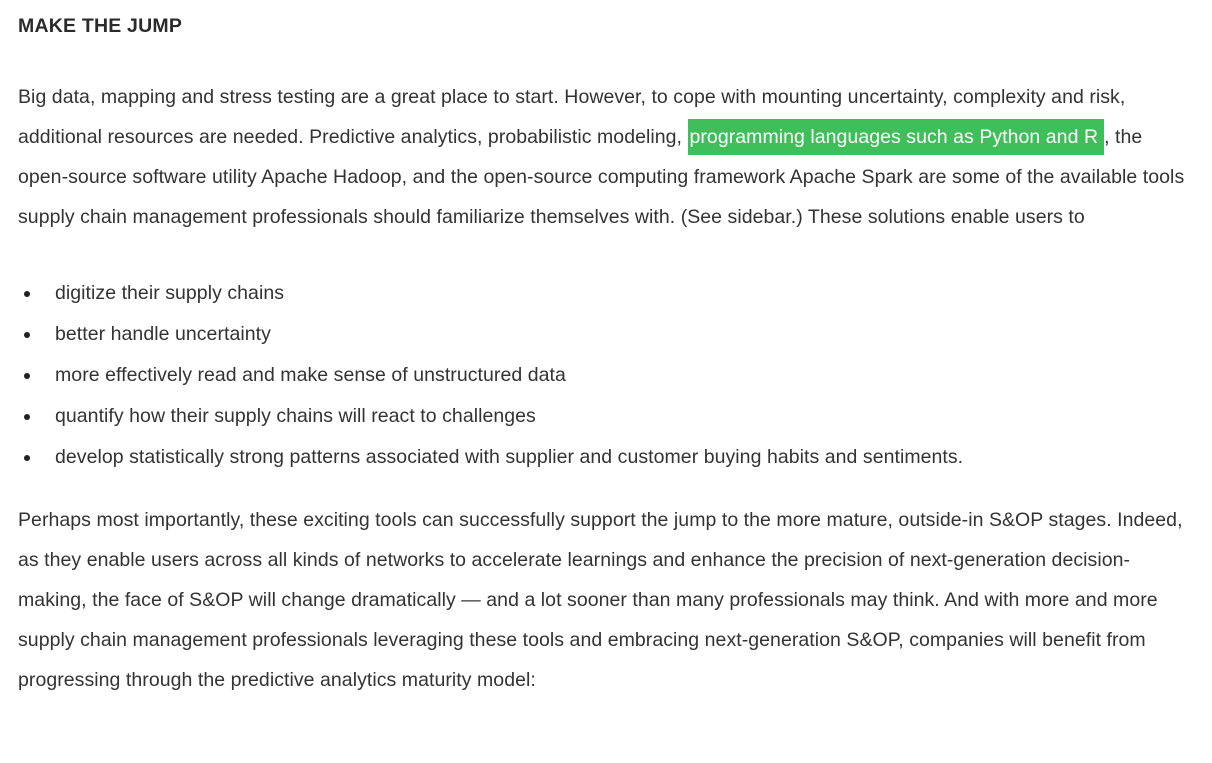  I want to click on section-heading: MAKE THE JUMP, so click(100, 26).